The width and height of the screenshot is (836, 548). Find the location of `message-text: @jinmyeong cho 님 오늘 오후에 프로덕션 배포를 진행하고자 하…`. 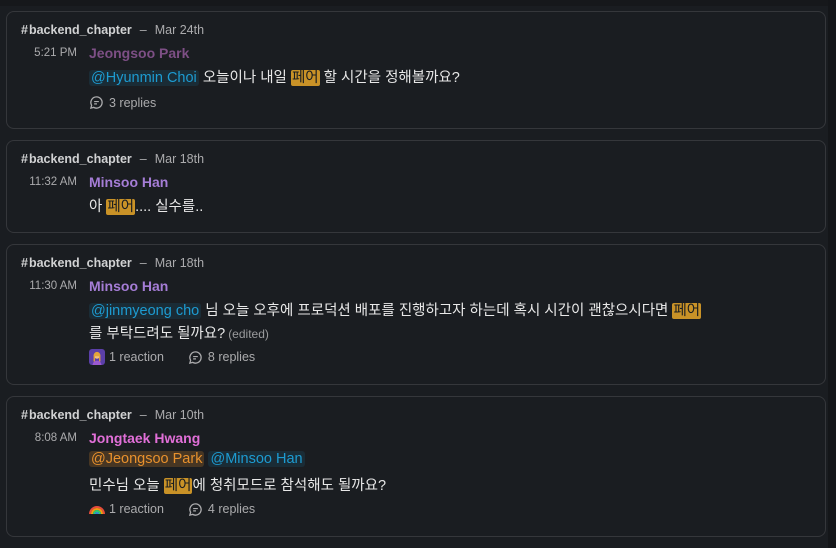

message-text: @jinmyeong cho 님 오늘 오후에 프로덕션 배포를 진행하고자 하… is located at coordinates (395, 309).